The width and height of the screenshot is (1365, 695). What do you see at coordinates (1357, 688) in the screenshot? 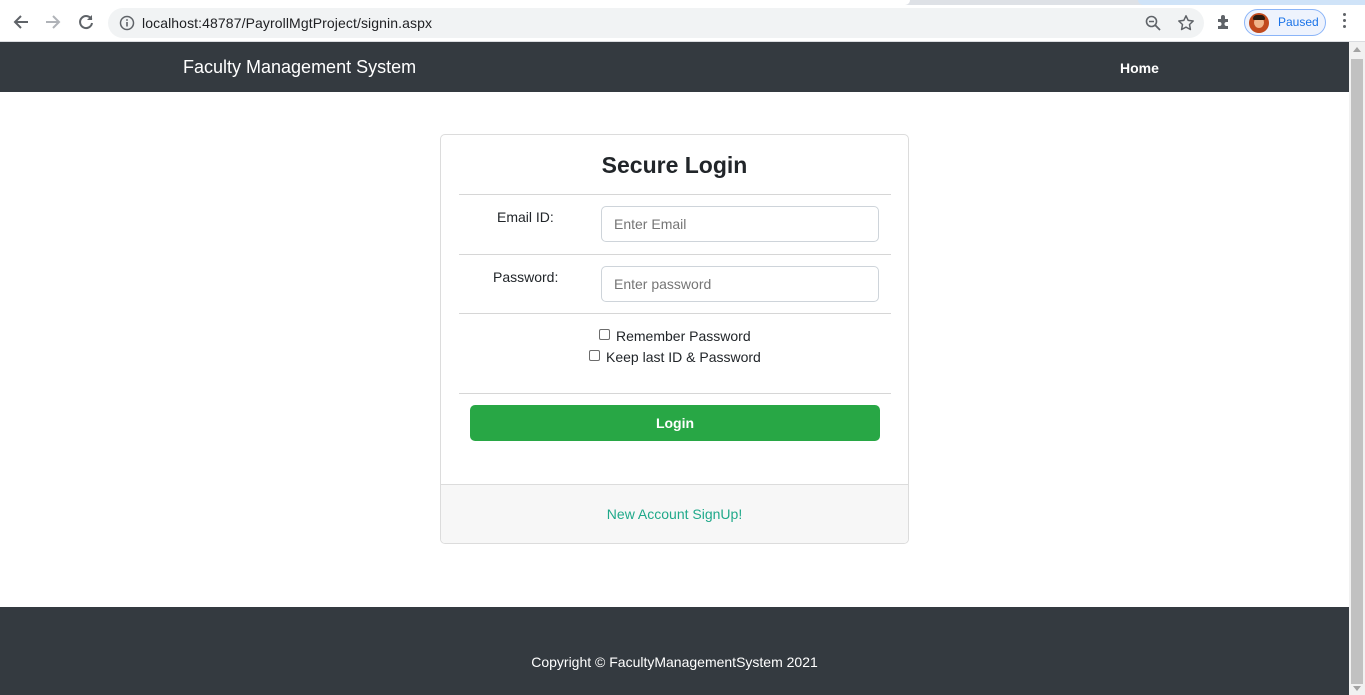
I see `scroll-down-icon` at bounding box center [1357, 688].